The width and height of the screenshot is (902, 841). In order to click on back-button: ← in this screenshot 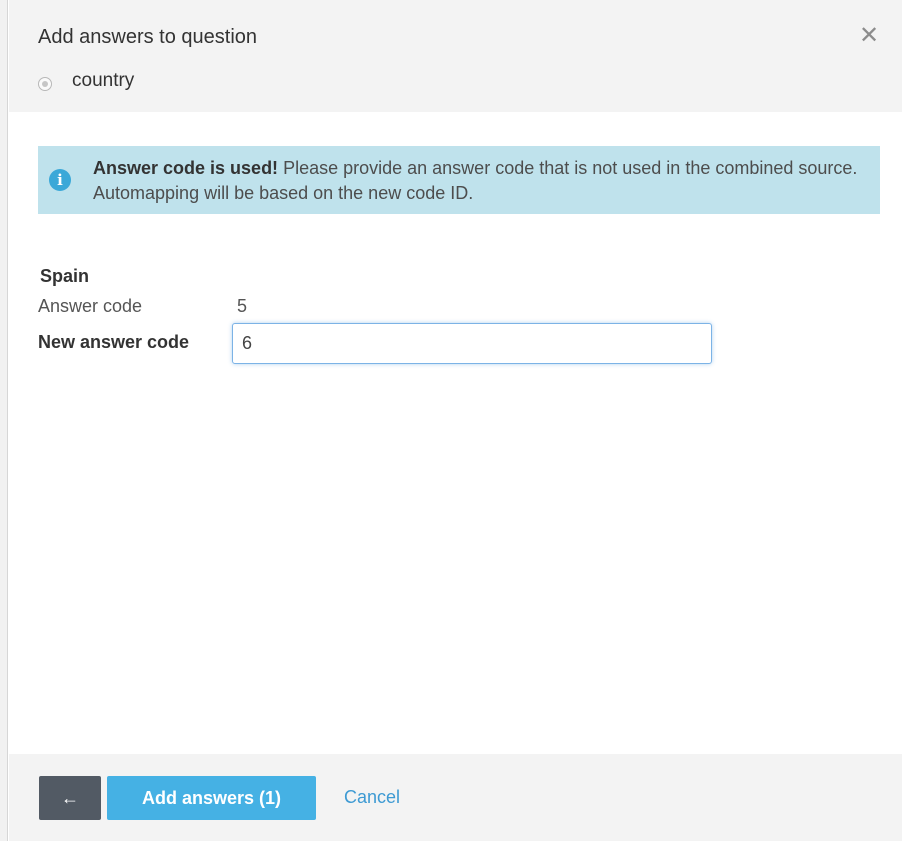, I will do `click(70, 798)`.